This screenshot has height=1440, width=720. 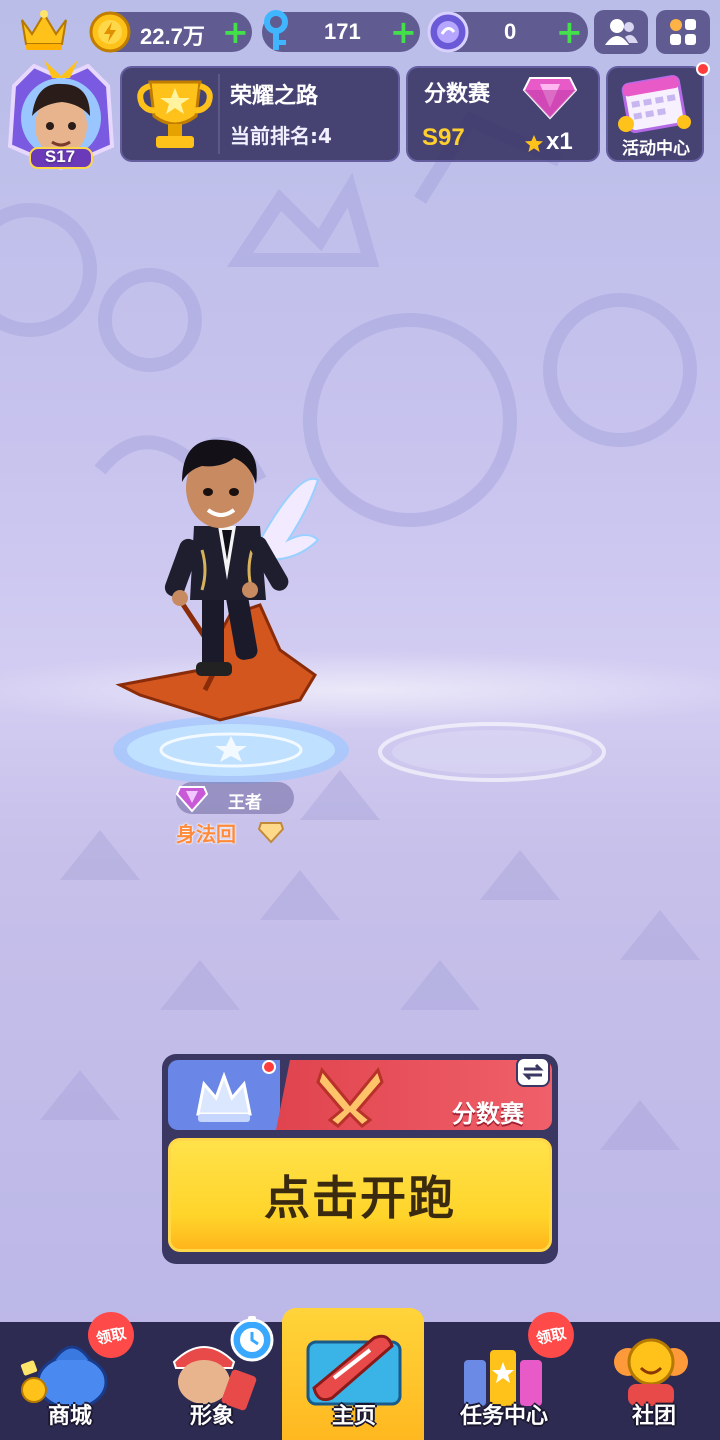 What do you see at coordinates (245, 803) in the screenshot?
I see `rank-name: 王者` at bounding box center [245, 803].